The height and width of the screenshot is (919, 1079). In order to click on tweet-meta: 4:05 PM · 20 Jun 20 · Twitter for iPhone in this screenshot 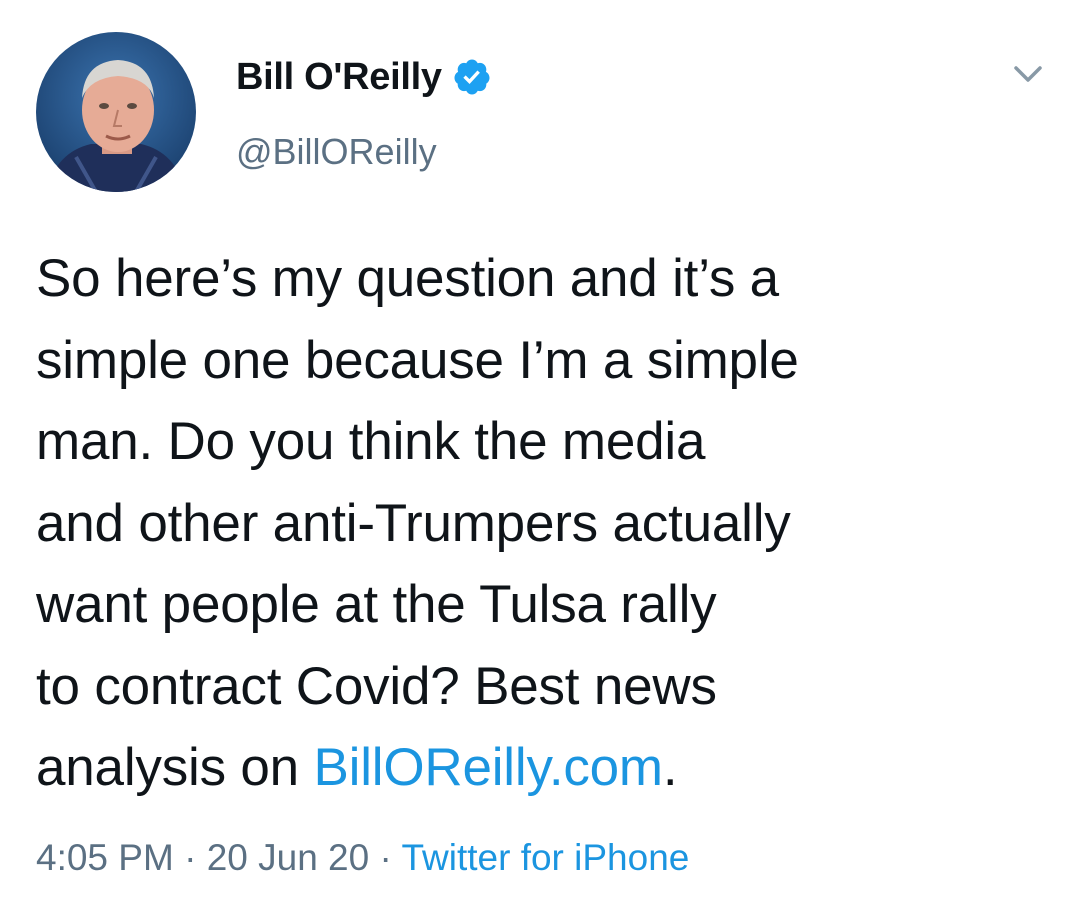, I will do `click(362, 858)`.